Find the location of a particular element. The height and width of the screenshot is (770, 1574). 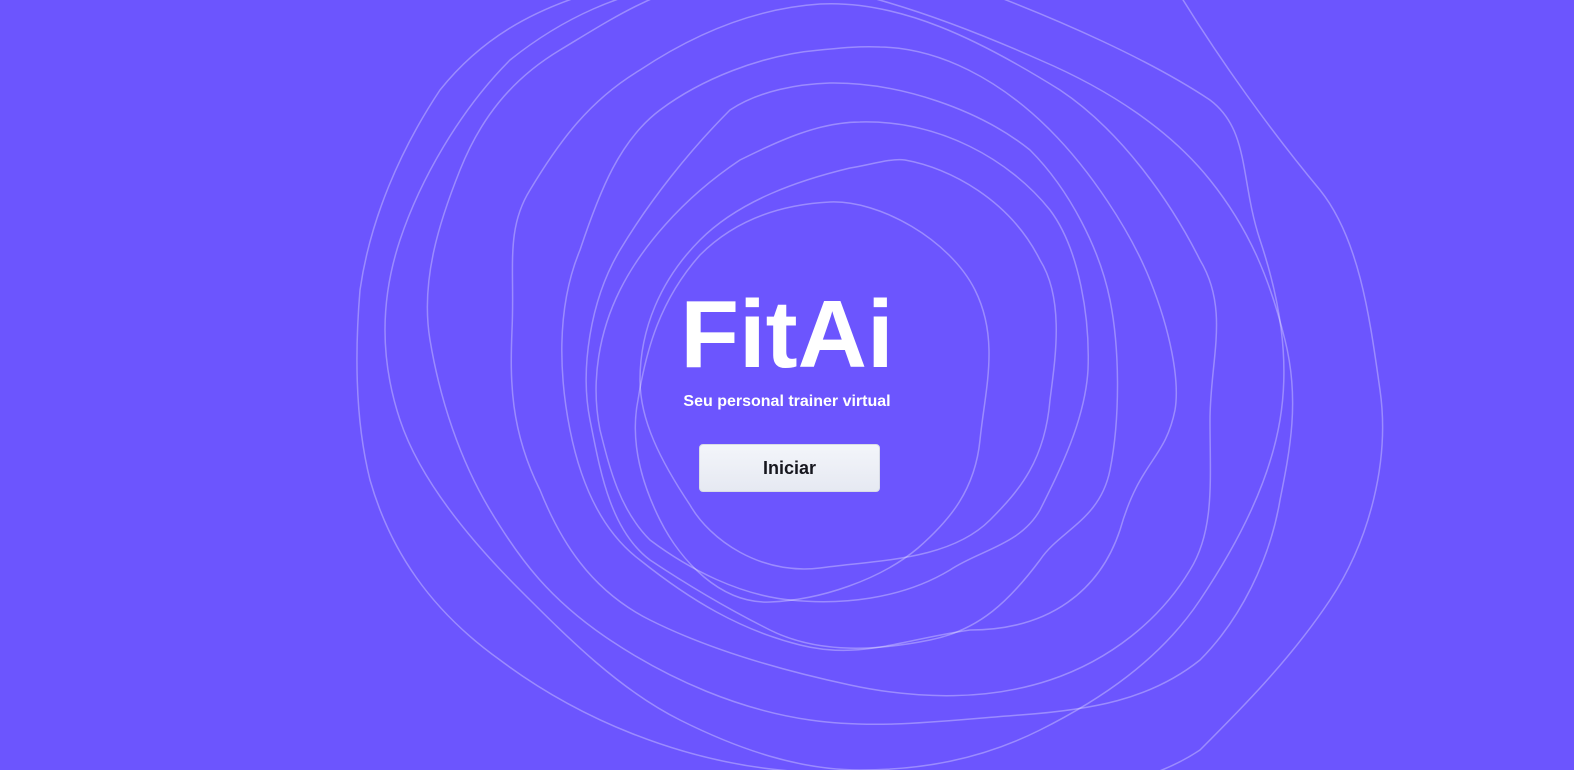

start-button: Iniciar is located at coordinates (789, 468).